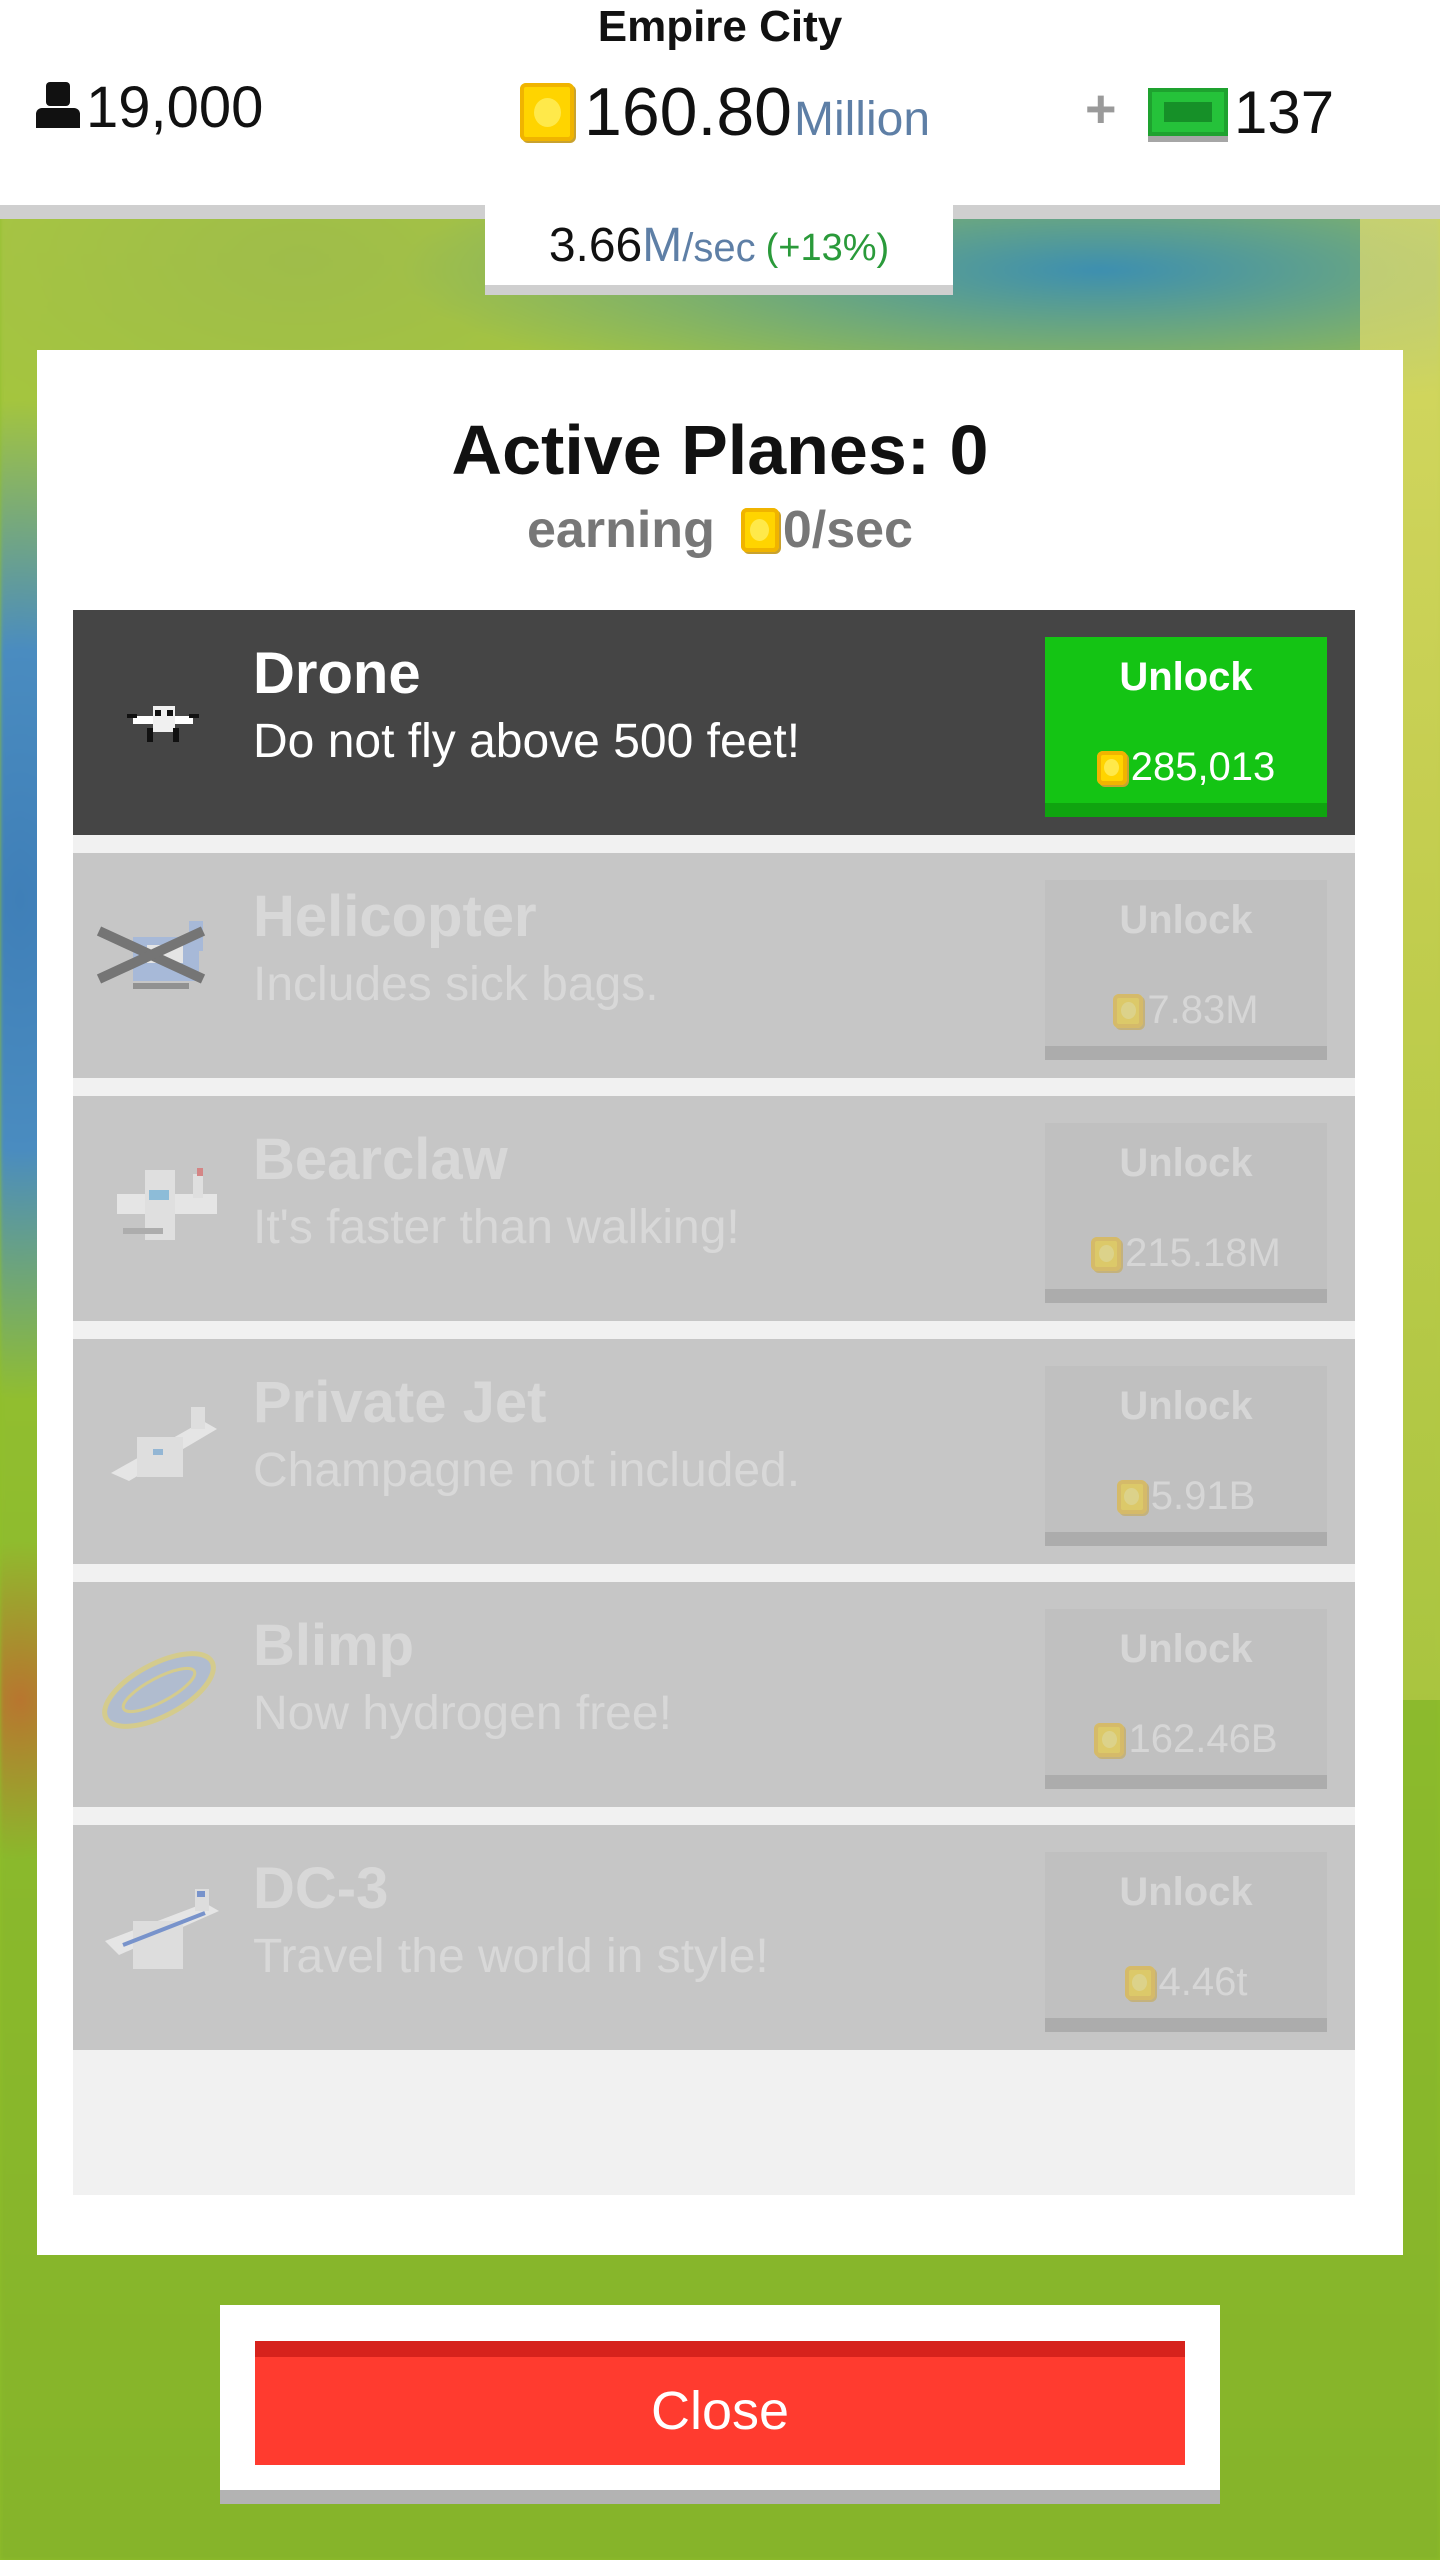  I want to click on unlock-price: 215.18M, so click(1186, 1253).